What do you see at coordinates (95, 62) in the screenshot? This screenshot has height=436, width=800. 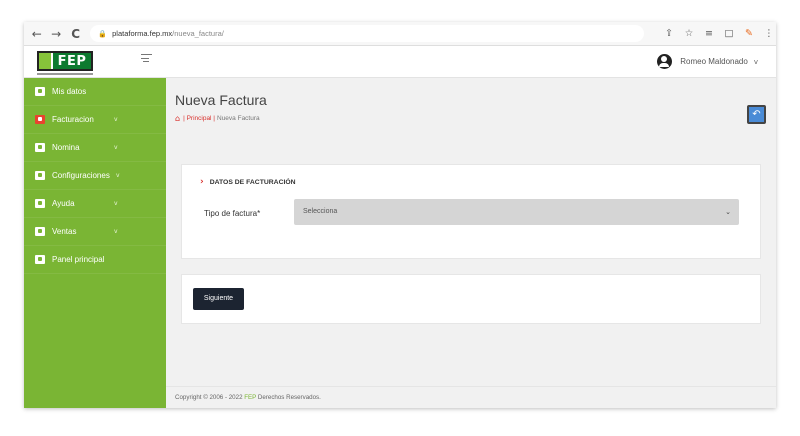 I see `logo-area: FEP` at bounding box center [95, 62].